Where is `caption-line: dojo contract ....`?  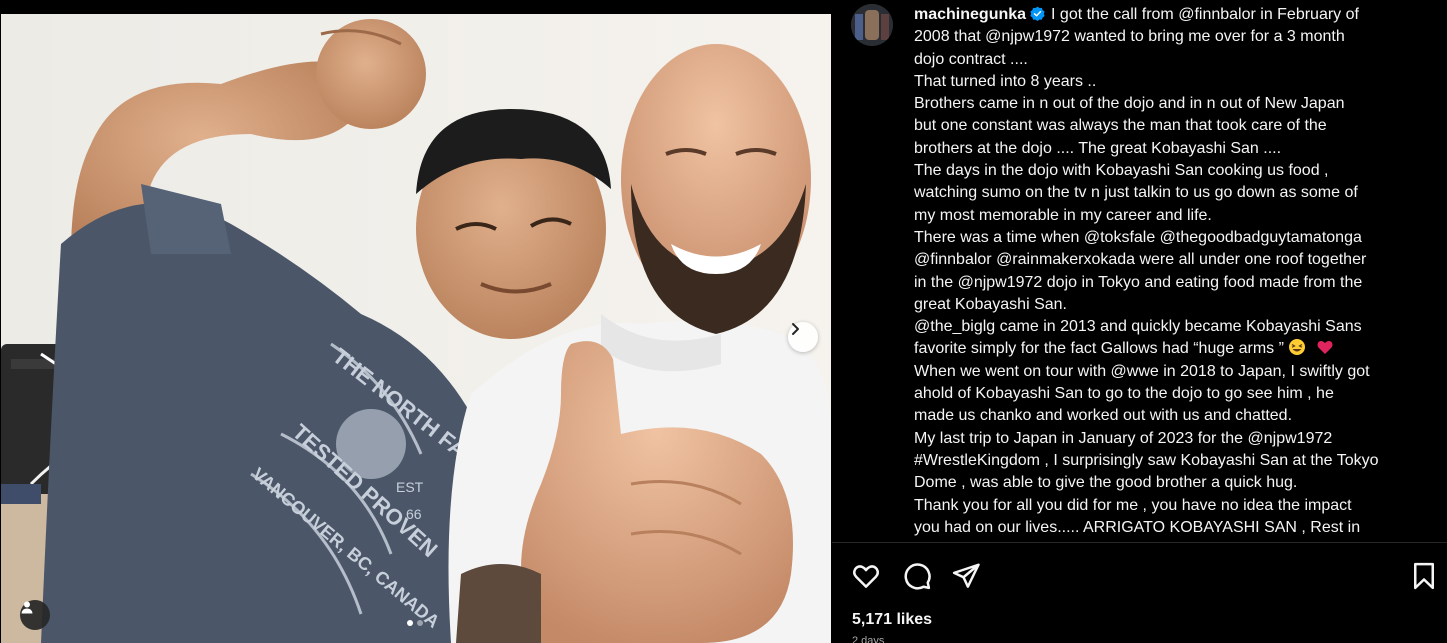
caption-line: dojo contract .... is located at coordinates (971, 59).